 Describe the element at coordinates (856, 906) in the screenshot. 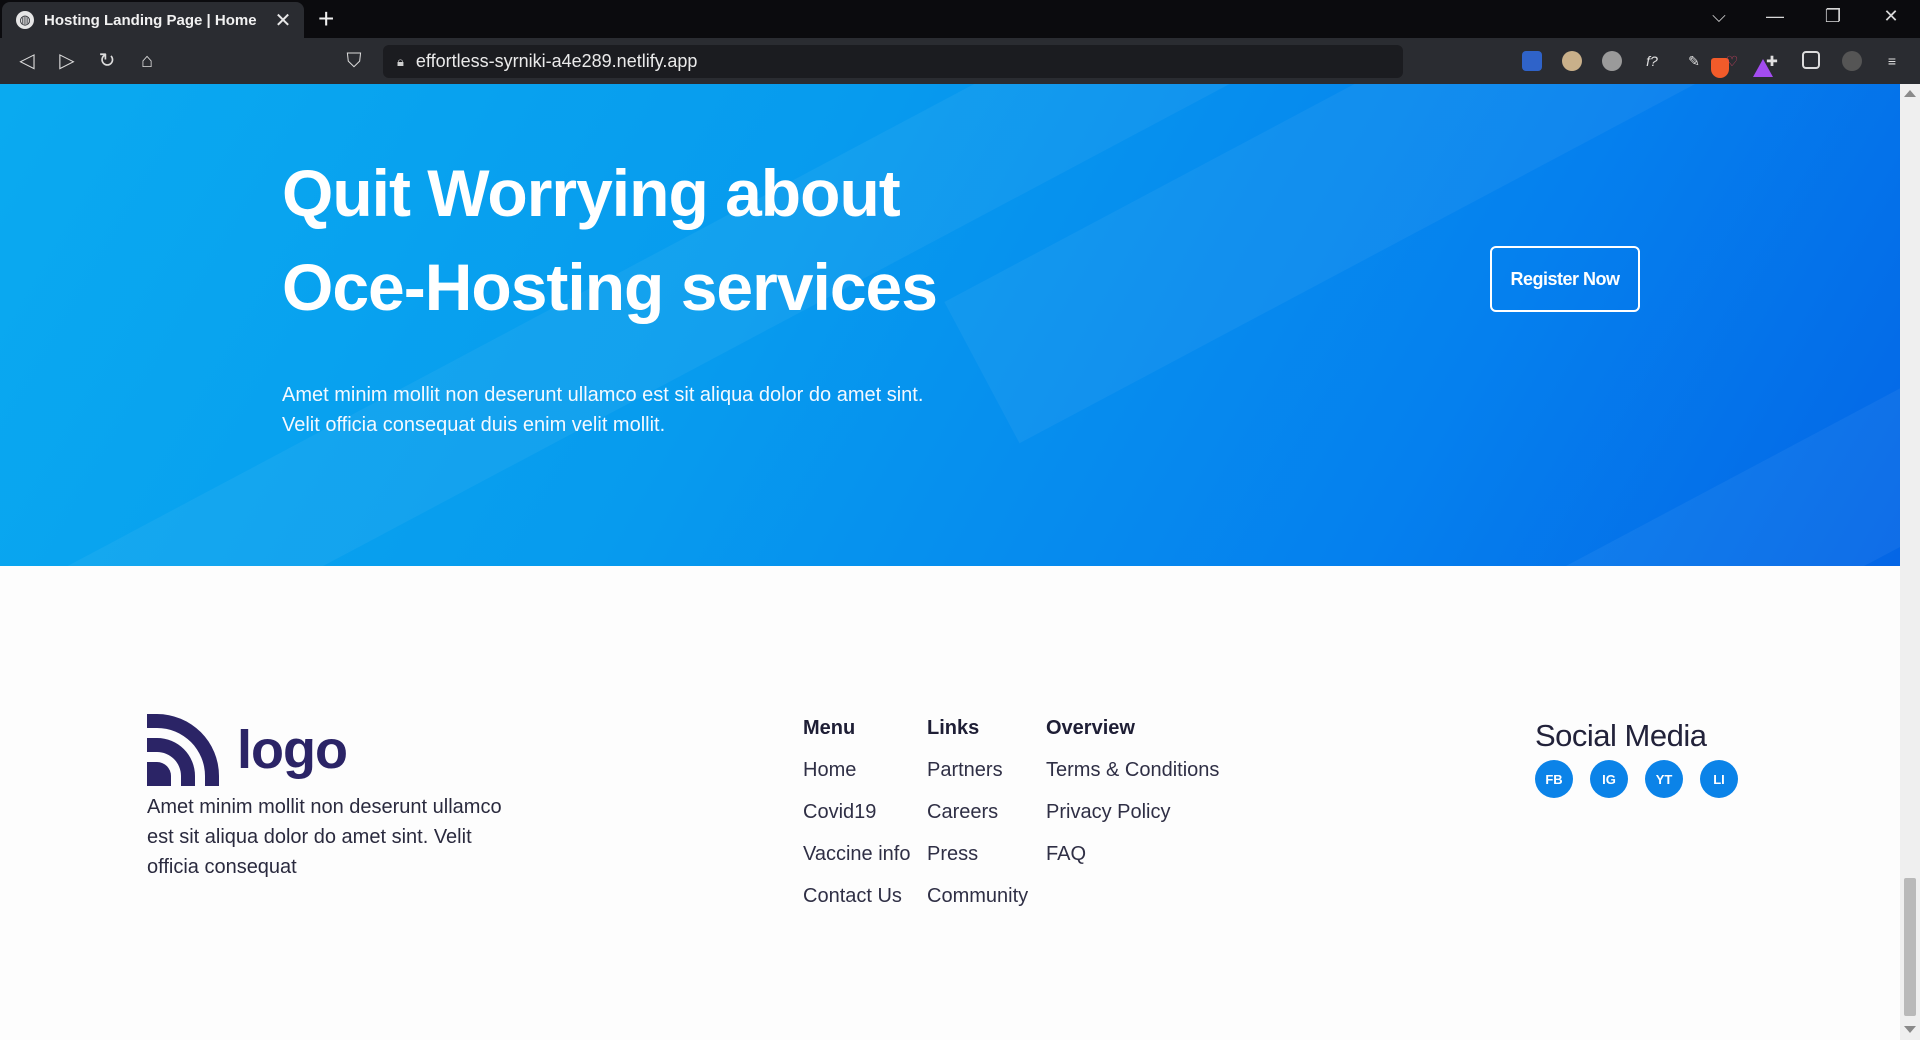

I see `footer-link-contact-us: Contact Us` at that location.